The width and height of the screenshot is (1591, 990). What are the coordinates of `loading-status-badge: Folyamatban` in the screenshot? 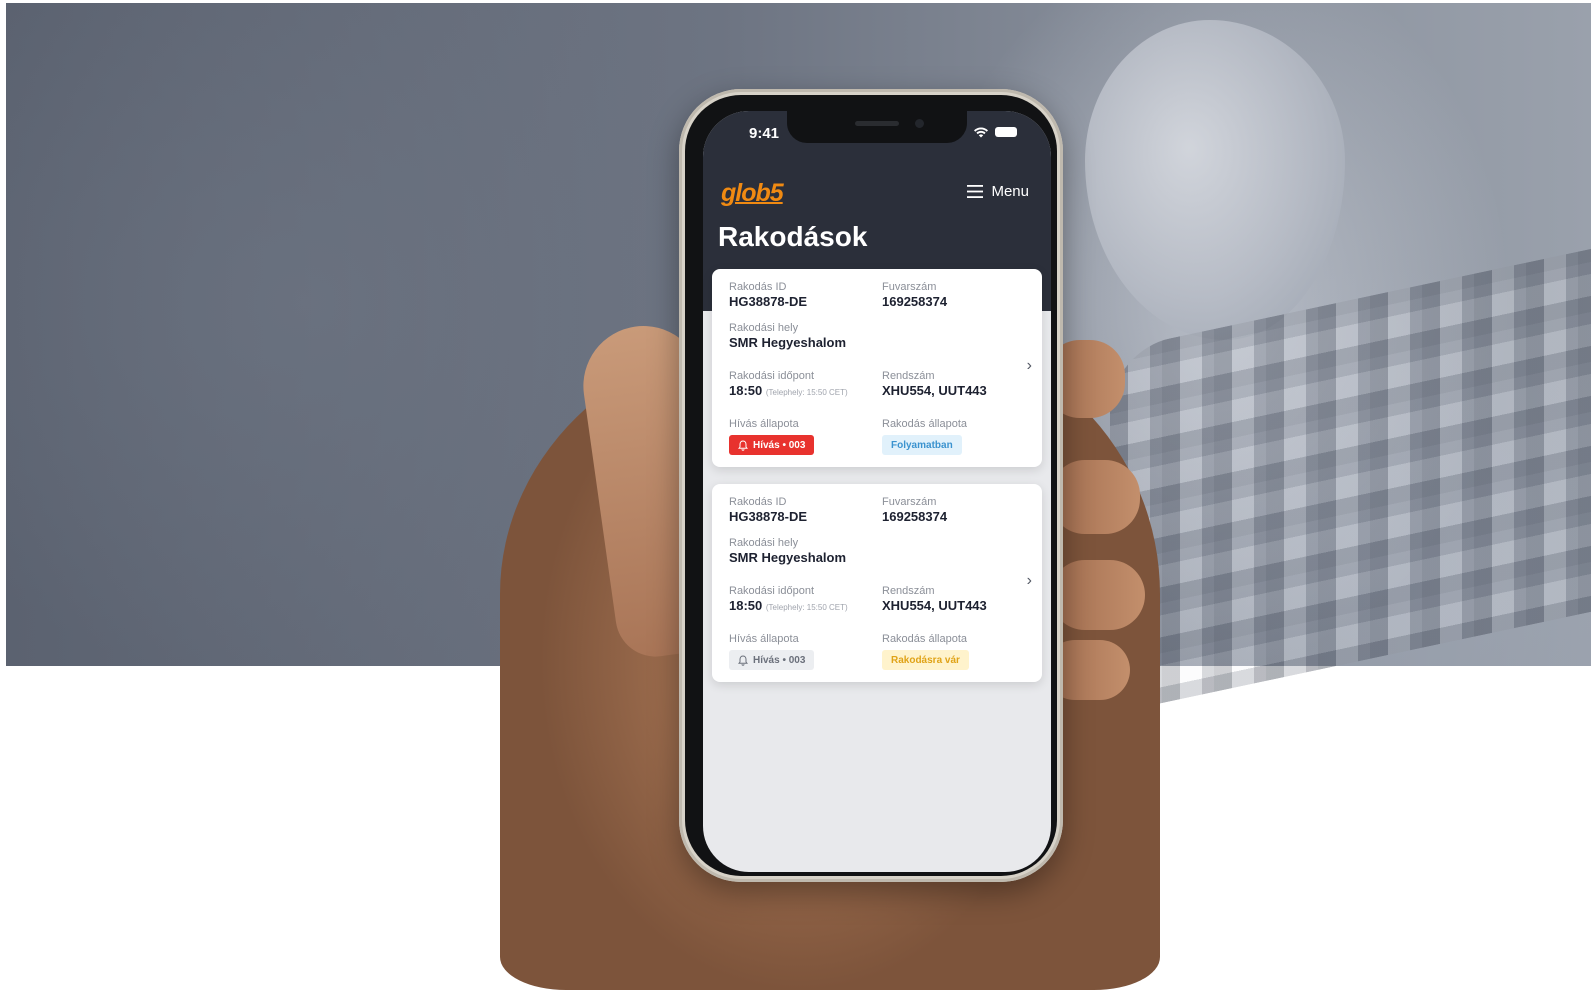 It's located at (922, 445).